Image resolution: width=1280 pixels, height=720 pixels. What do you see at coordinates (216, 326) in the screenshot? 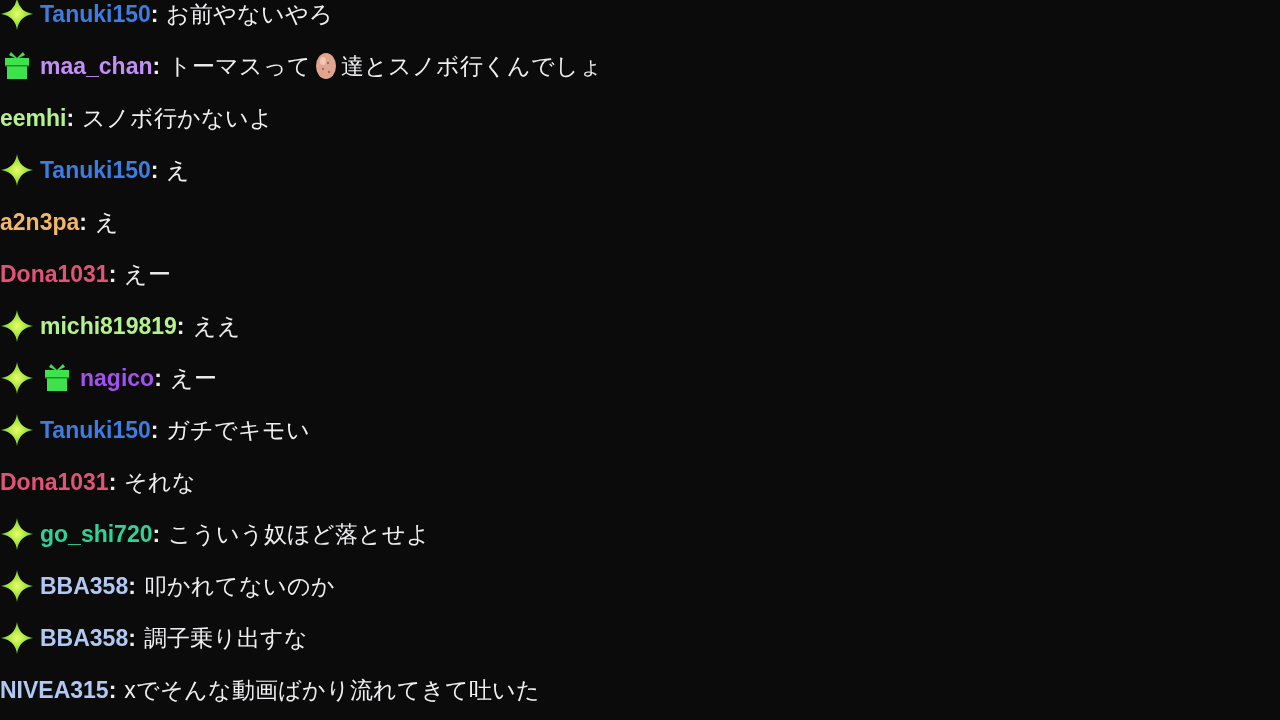
I see `message-text: ええ` at bounding box center [216, 326].